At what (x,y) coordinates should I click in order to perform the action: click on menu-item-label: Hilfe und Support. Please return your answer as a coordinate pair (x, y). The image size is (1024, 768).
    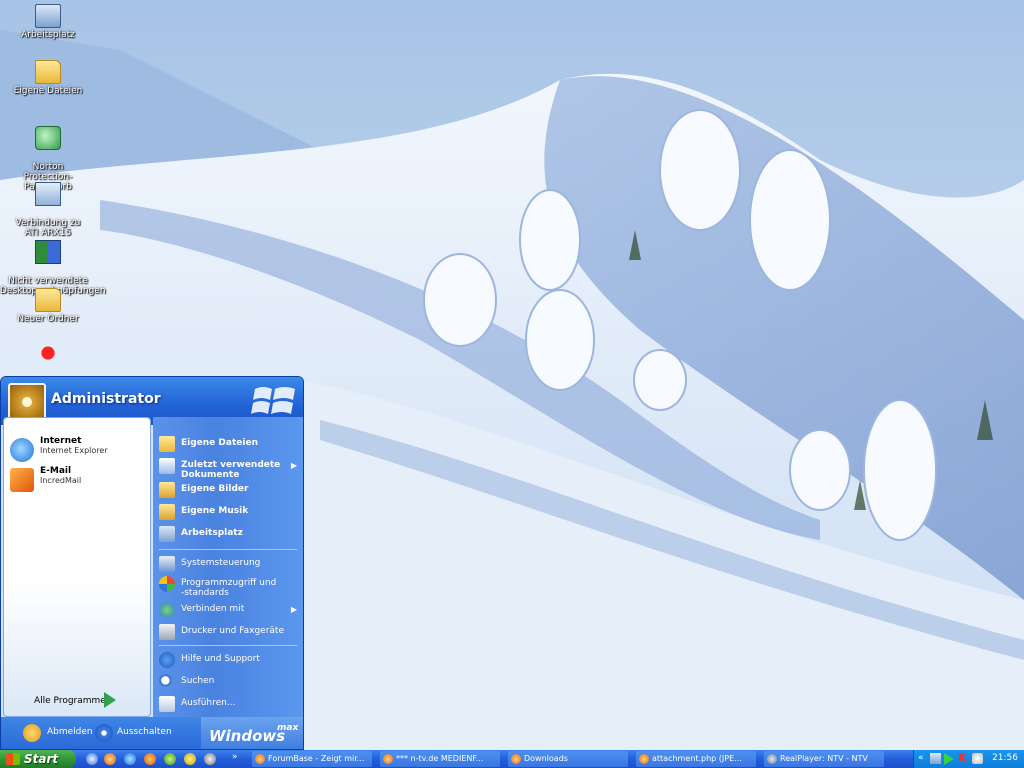
    Looking at the image, I should click on (220, 659).